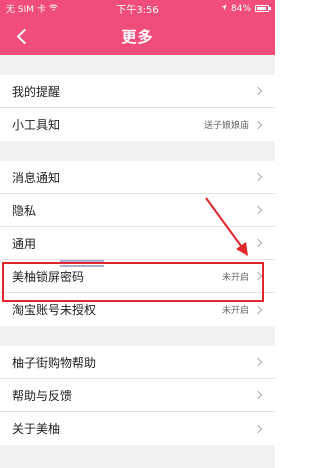 The image size is (320, 468). What do you see at coordinates (137, 362) in the screenshot?
I see `row-shopping-help: 柚子街购物帮助` at bounding box center [137, 362].